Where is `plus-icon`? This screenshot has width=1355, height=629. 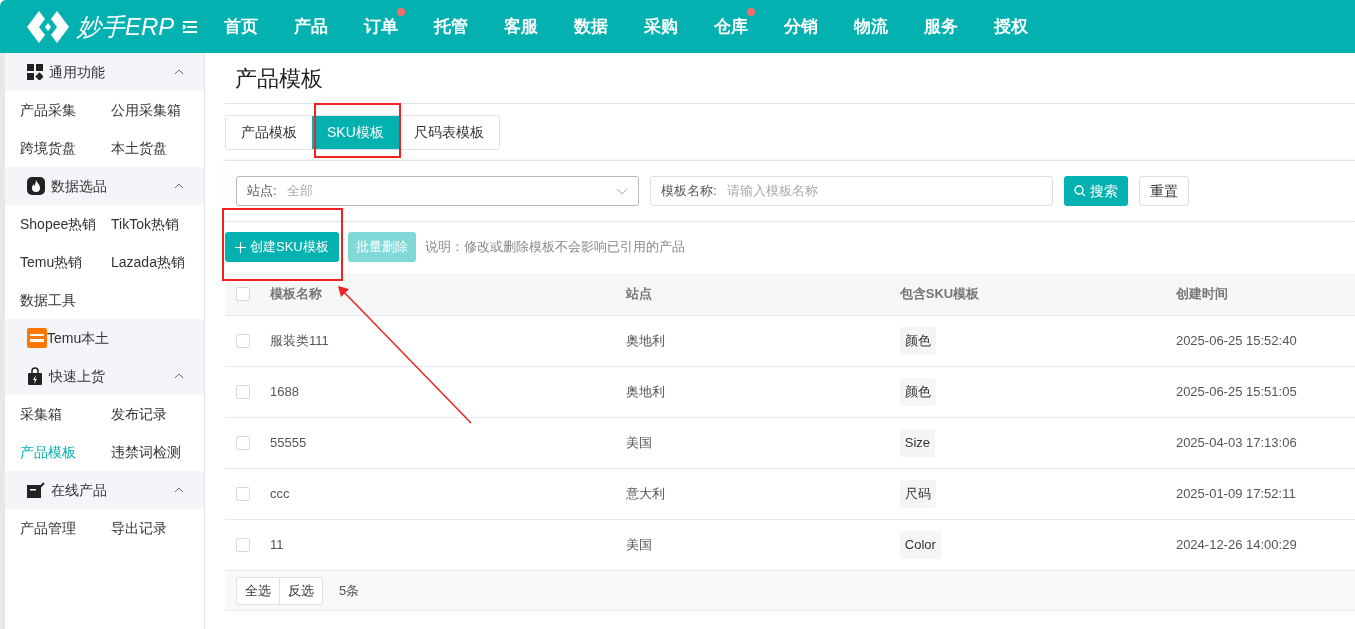 plus-icon is located at coordinates (240, 247).